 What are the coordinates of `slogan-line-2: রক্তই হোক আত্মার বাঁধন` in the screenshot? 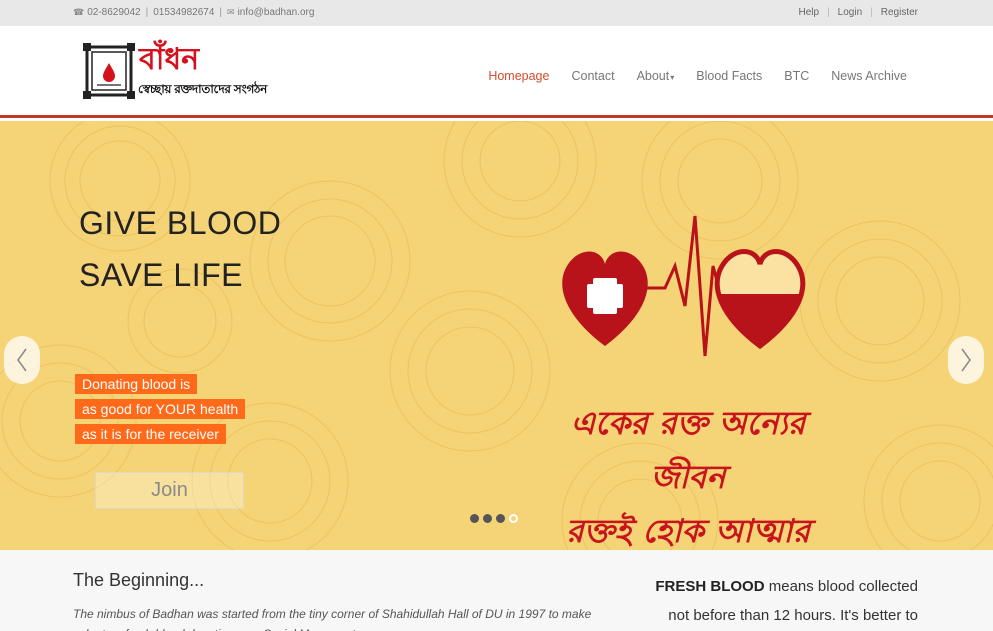 It's located at (688, 531).